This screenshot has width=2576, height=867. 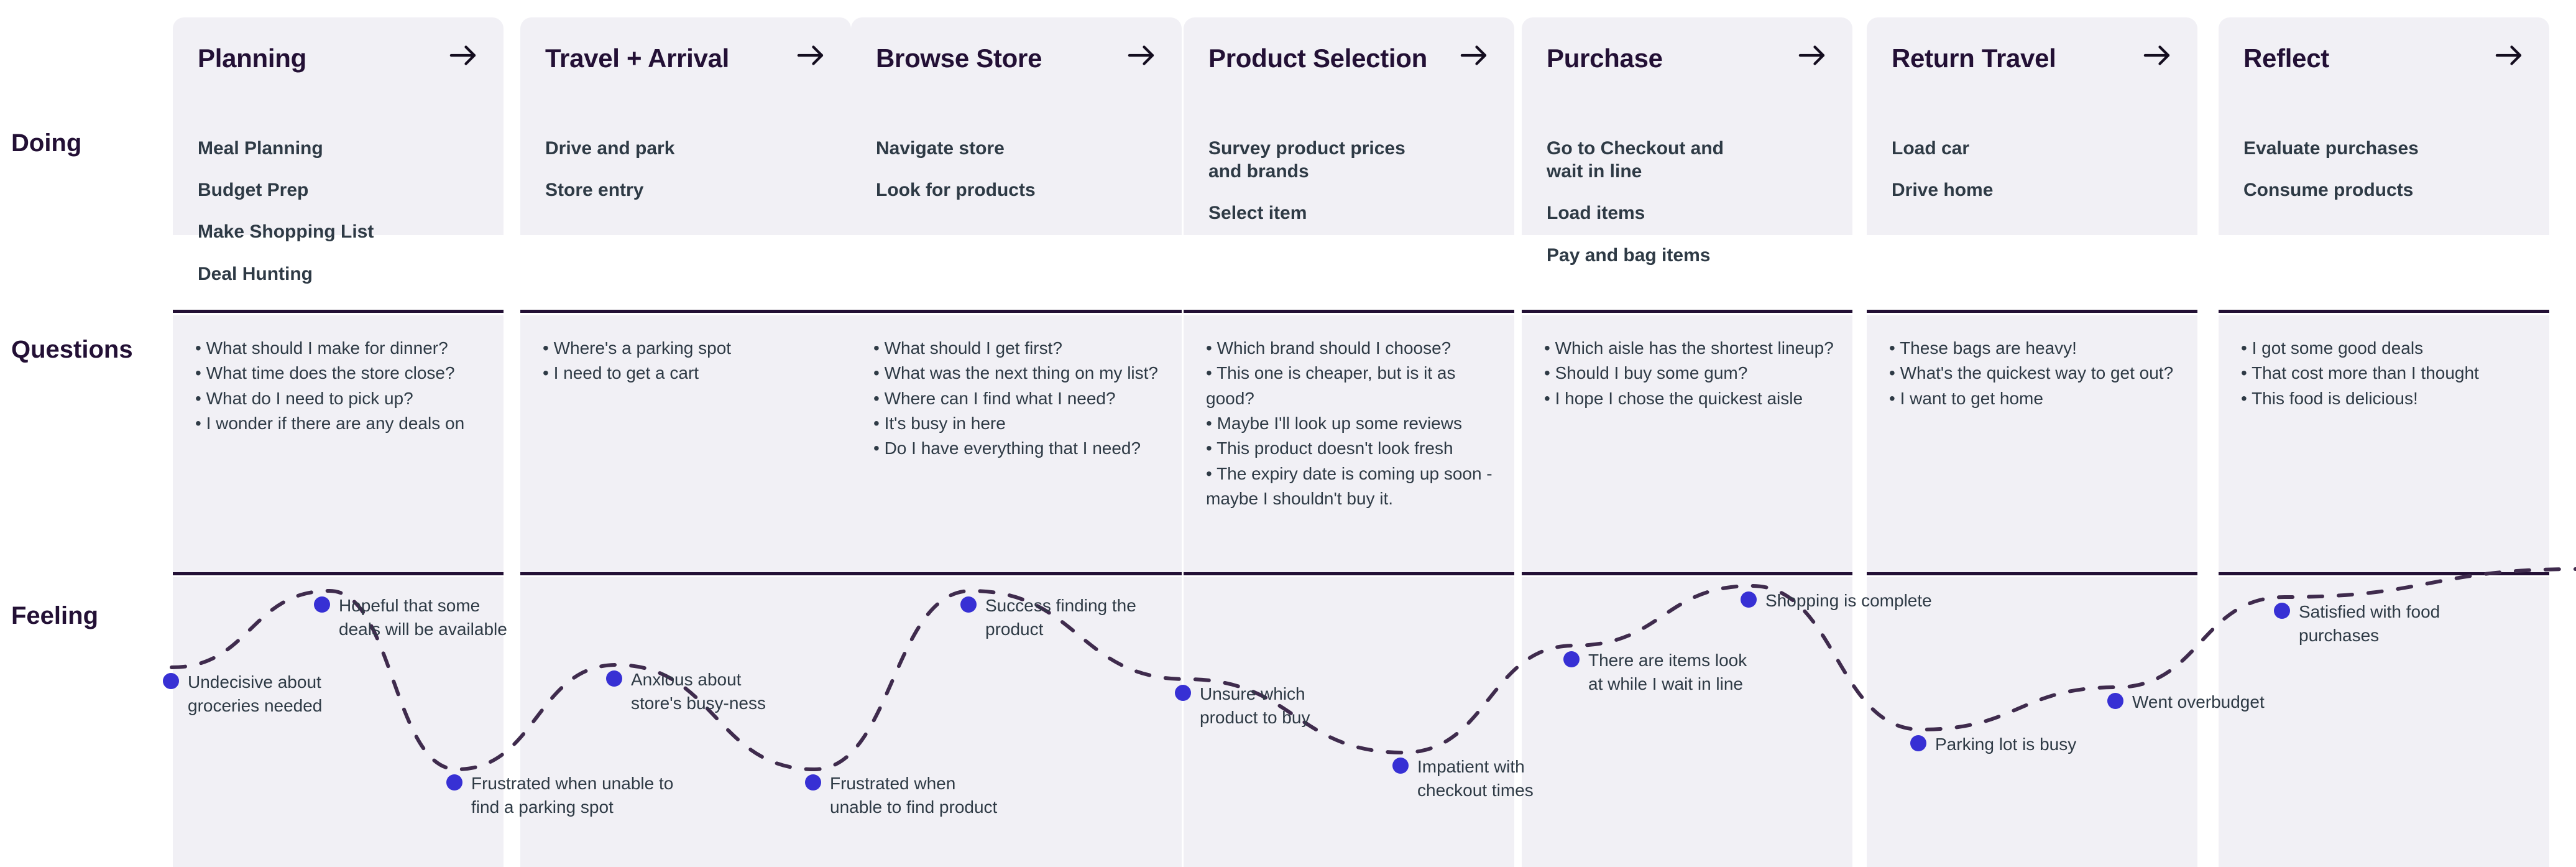 I want to click on feeling-label: Frustrated when unable to find product, so click(x=914, y=795).